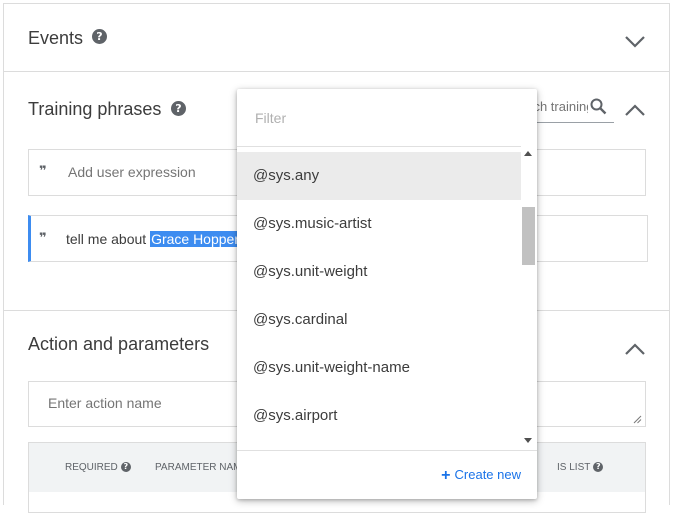 Image resolution: width=673 pixels, height=513 pixels. I want to click on column-is-list: IS LIST?, so click(580, 467).